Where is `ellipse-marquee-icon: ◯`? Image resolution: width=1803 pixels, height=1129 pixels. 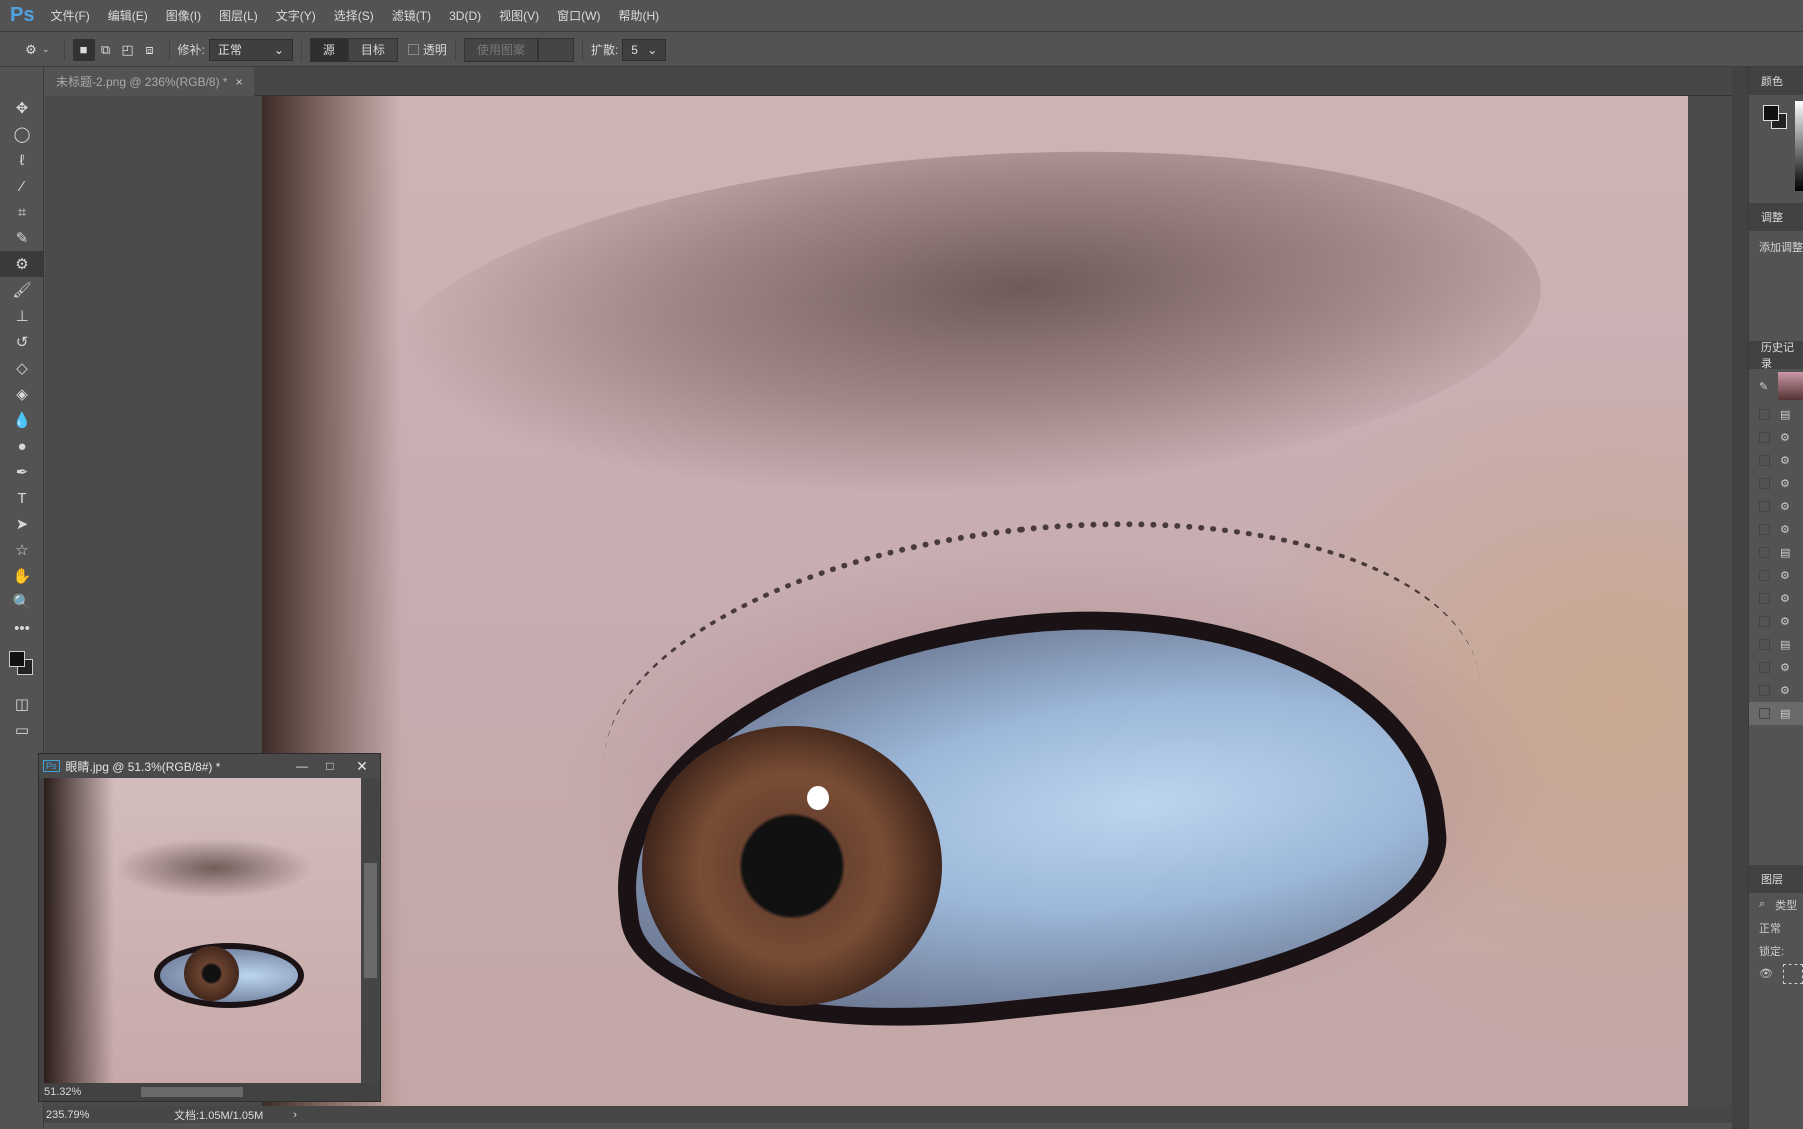 ellipse-marquee-icon: ◯ is located at coordinates (22, 134).